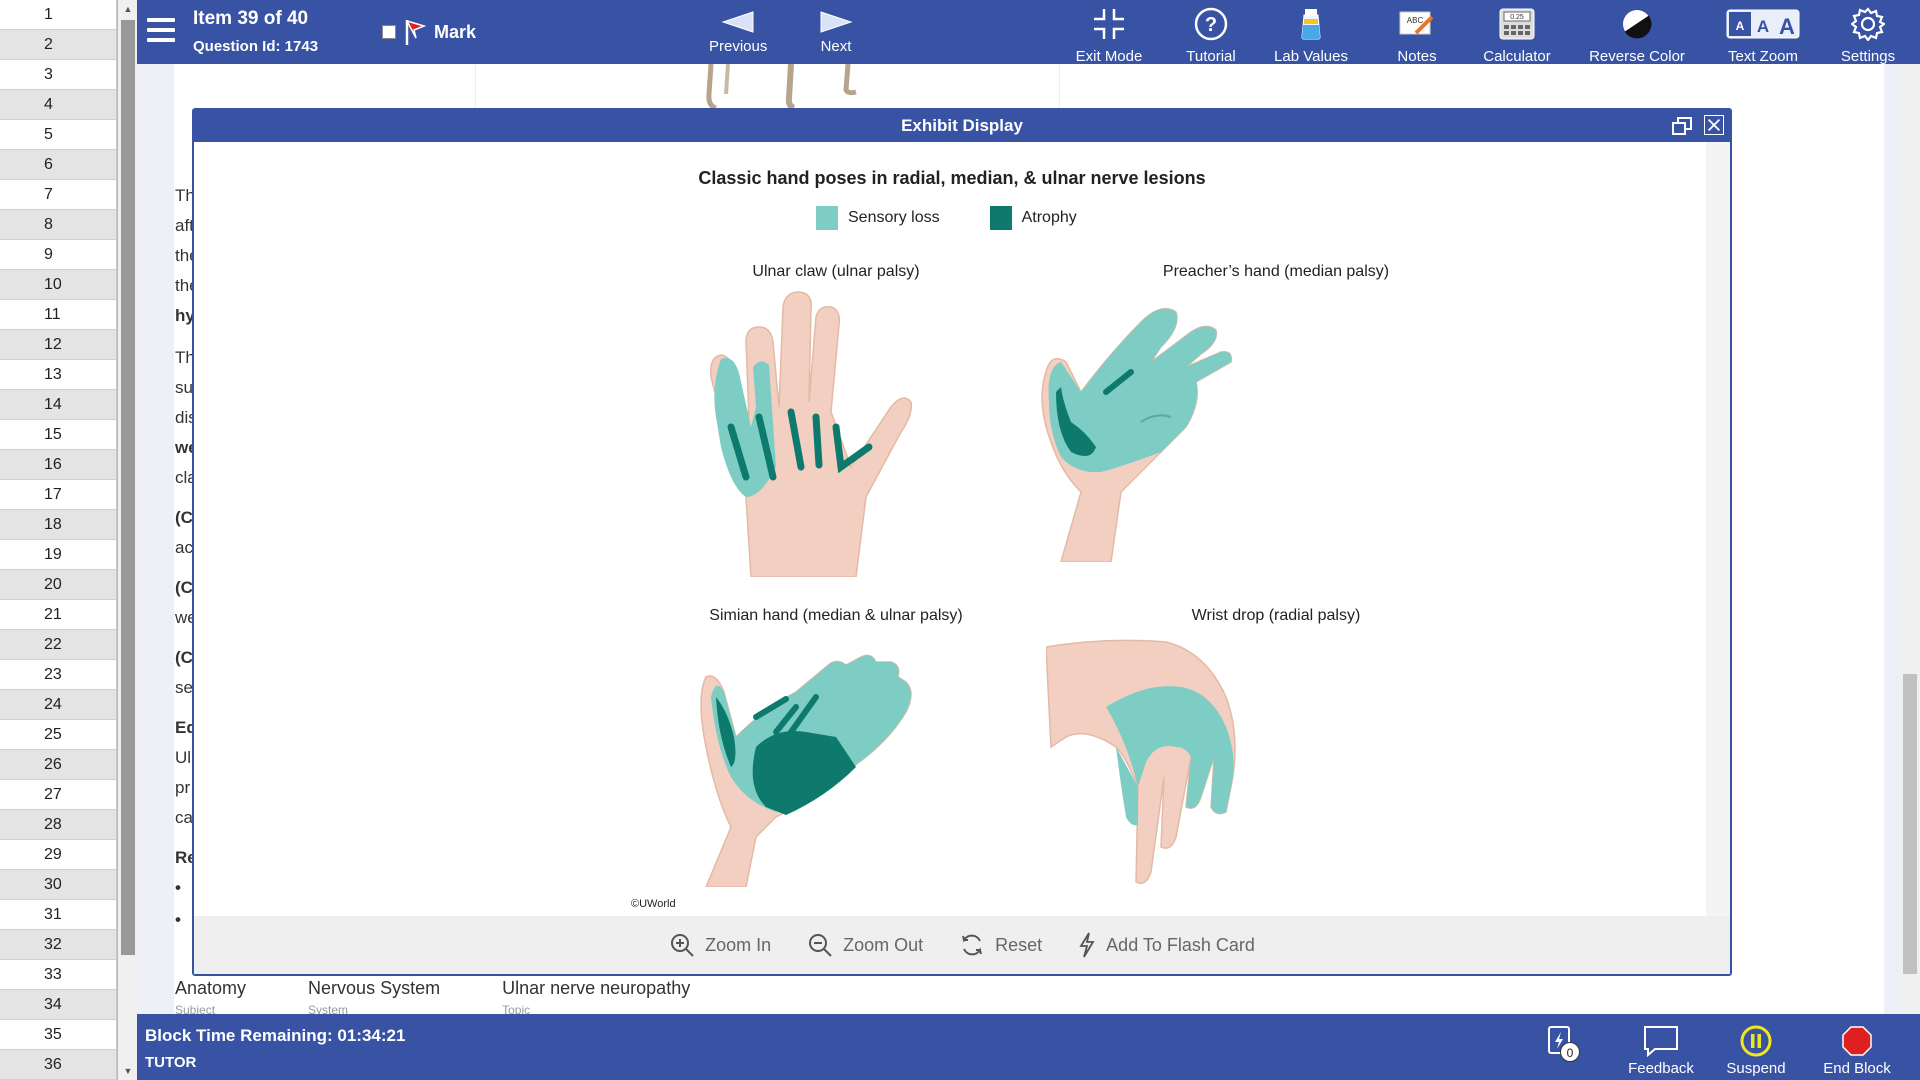  What do you see at coordinates (1714, 125) in the screenshot?
I see `close-icon` at bounding box center [1714, 125].